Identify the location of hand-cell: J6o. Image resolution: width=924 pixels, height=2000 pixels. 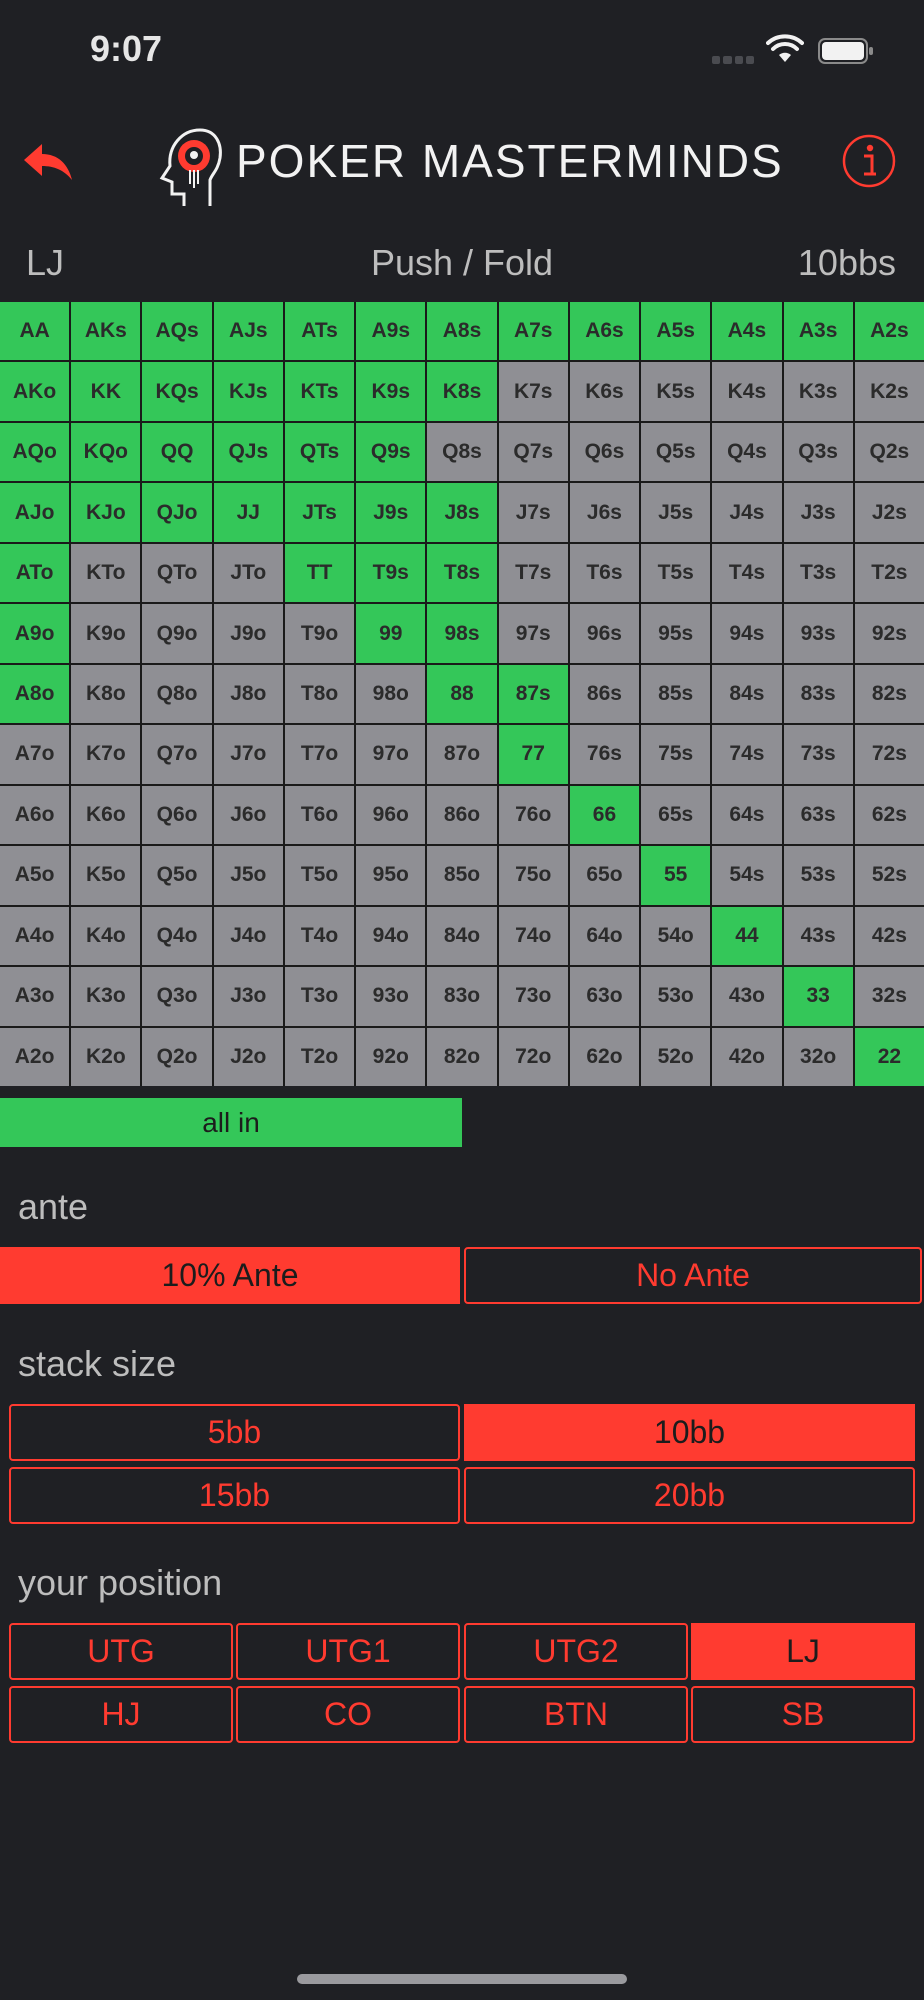
(248, 815).